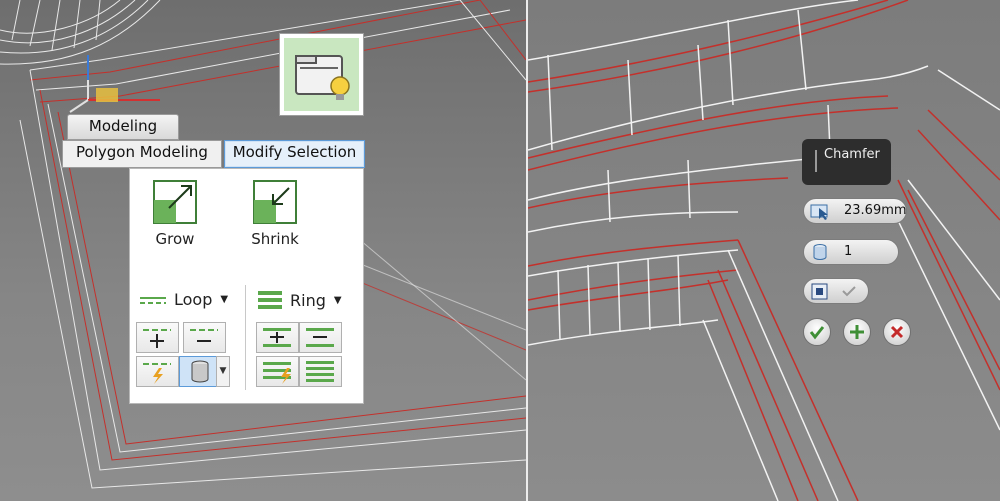  I want to click on ring-mode-button, so click(277, 371).